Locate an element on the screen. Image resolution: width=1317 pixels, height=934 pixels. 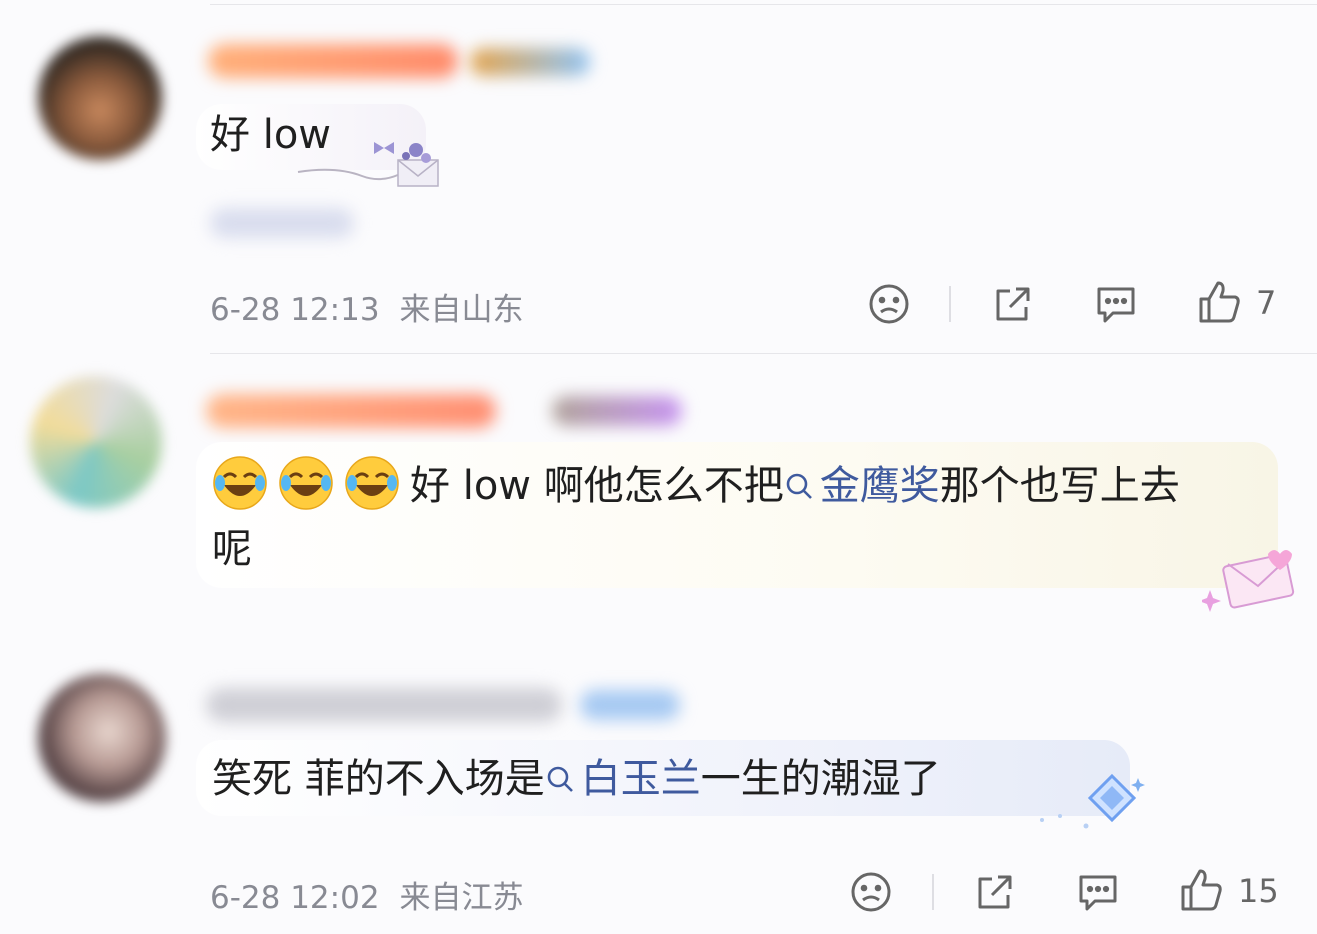
topic-label: 金鹰奖 is located at coordinates (879, 486).